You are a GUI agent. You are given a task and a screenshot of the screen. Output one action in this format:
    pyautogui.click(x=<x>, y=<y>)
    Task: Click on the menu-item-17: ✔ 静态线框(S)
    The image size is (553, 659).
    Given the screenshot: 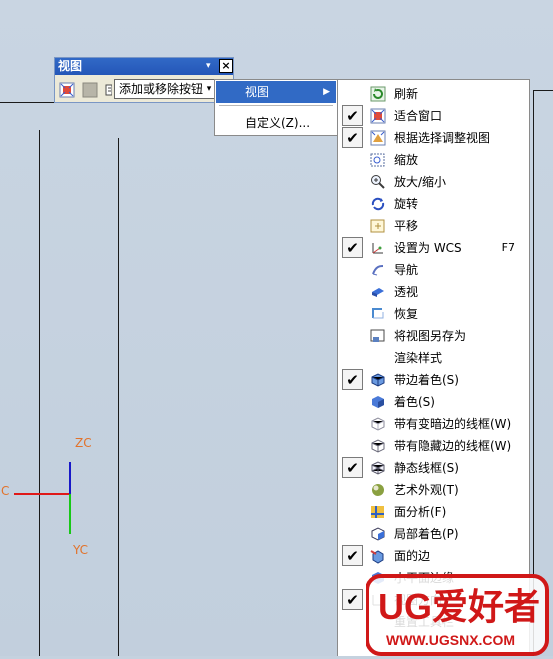 What is the action you would take?
    pyautogui.click(x=433, y=468)
    